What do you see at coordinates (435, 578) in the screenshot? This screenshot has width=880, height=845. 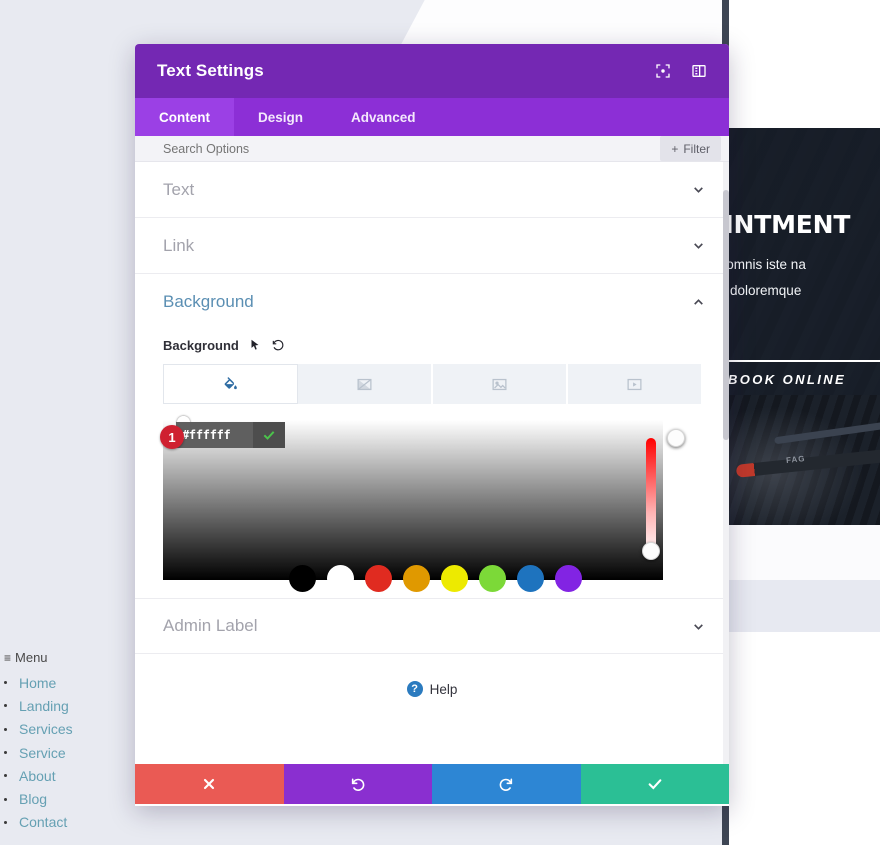 I see `color-swatches` at bounding box center [435, 578].